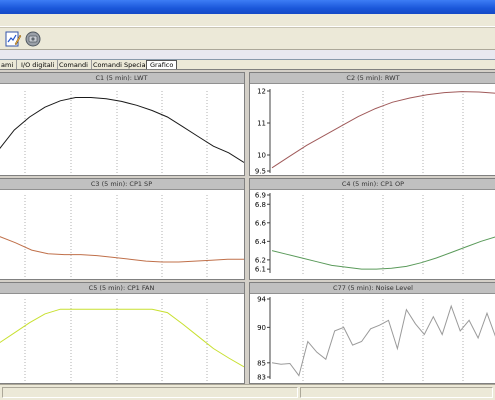  I want to click on chart-panel-cp1-op: C4 (5 min): CP1 OP 6.9 6.8 6.6 6.4 6.2 6.1, so click(372, 229).